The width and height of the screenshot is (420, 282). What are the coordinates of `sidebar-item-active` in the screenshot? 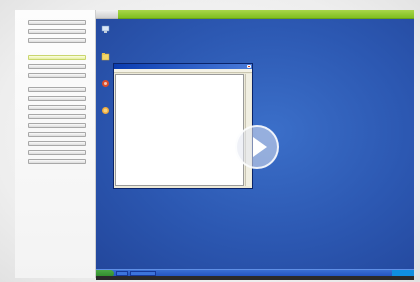 It's located at (57, 57).